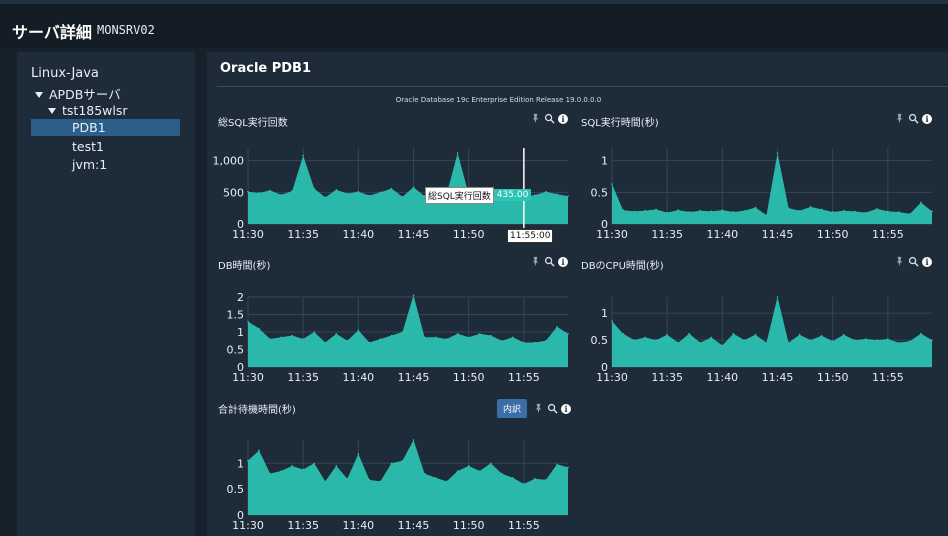 The height and width of the screenshot is (536, 948). I want to click on tree-item-test1: test1, so click(88, 146).